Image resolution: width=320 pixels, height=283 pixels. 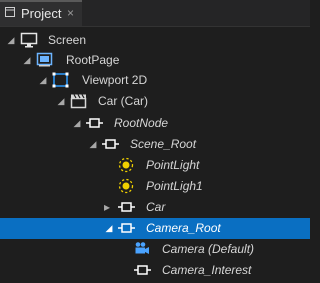 I want to click on tree-label: PointLight, so click(x=173, y=165).